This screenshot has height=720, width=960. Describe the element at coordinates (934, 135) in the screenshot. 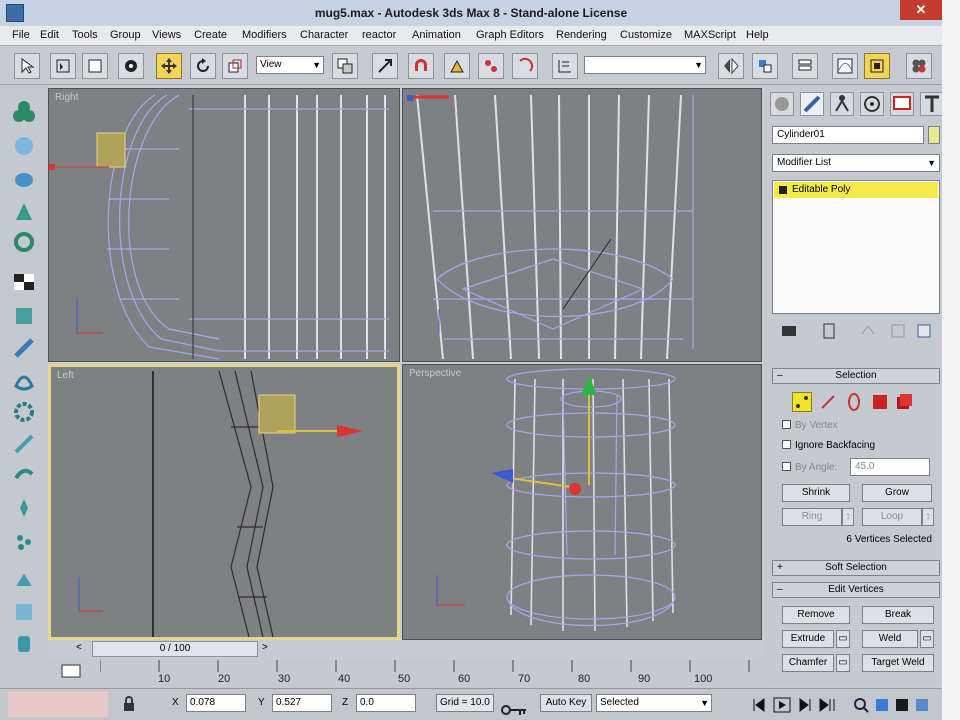

I see `object-color-swatch` at that location.